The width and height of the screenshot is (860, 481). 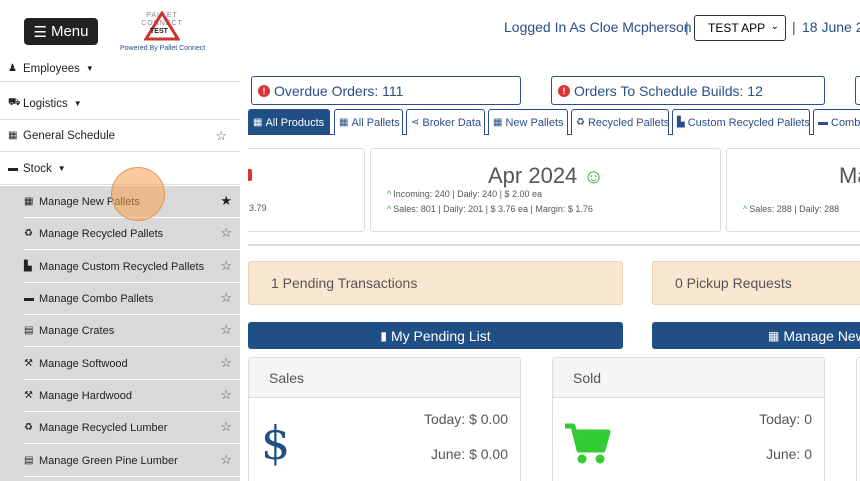 I want to click on card-title-text: Apr 2024, so click(x=533, y=175).